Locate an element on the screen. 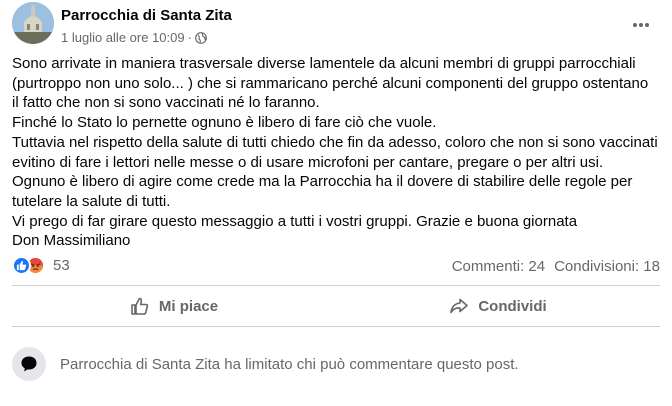  share-arrow-icon is located at coordinates (459, 306).